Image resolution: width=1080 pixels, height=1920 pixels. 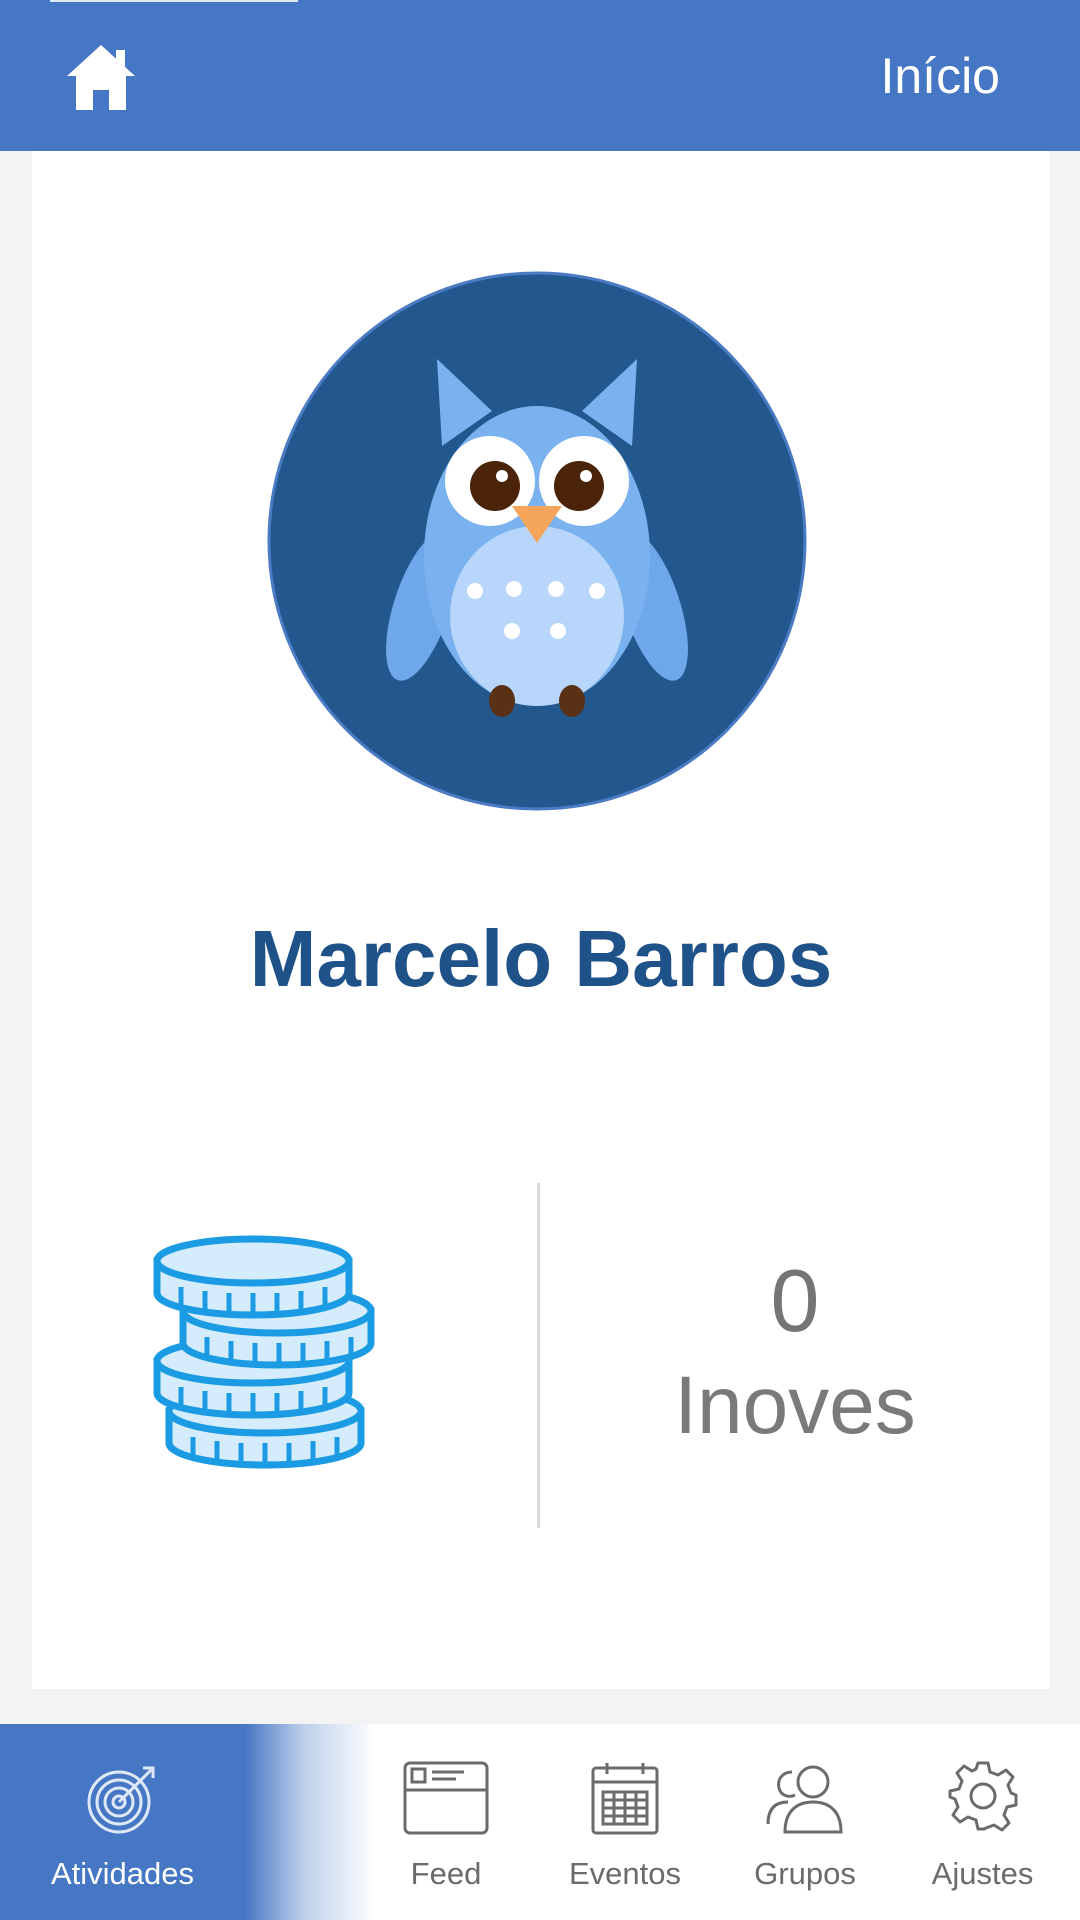 What do you see at coordinates (940, 76) in the screenshot?
I see `page-title: Início` at bounding box center [940, 76].